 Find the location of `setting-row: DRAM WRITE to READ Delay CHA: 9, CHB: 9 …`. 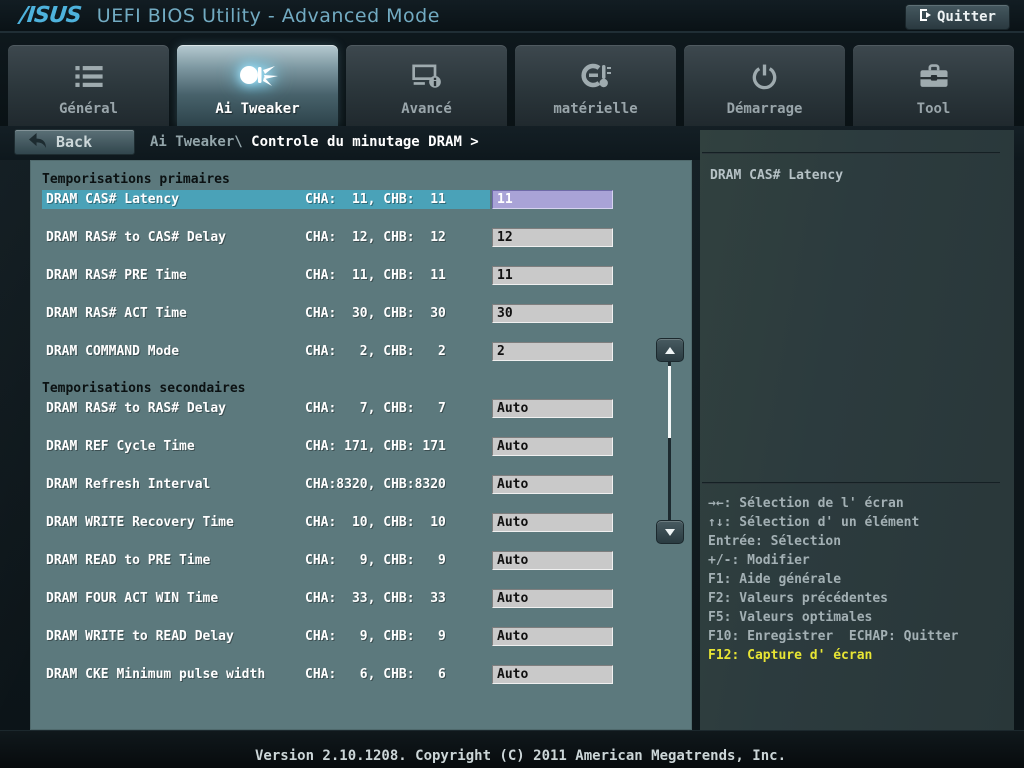

setting-row: DRAM WRITE to READ Delay CHA: 9, CHB: 9 … is located at coordinates (361, 636).